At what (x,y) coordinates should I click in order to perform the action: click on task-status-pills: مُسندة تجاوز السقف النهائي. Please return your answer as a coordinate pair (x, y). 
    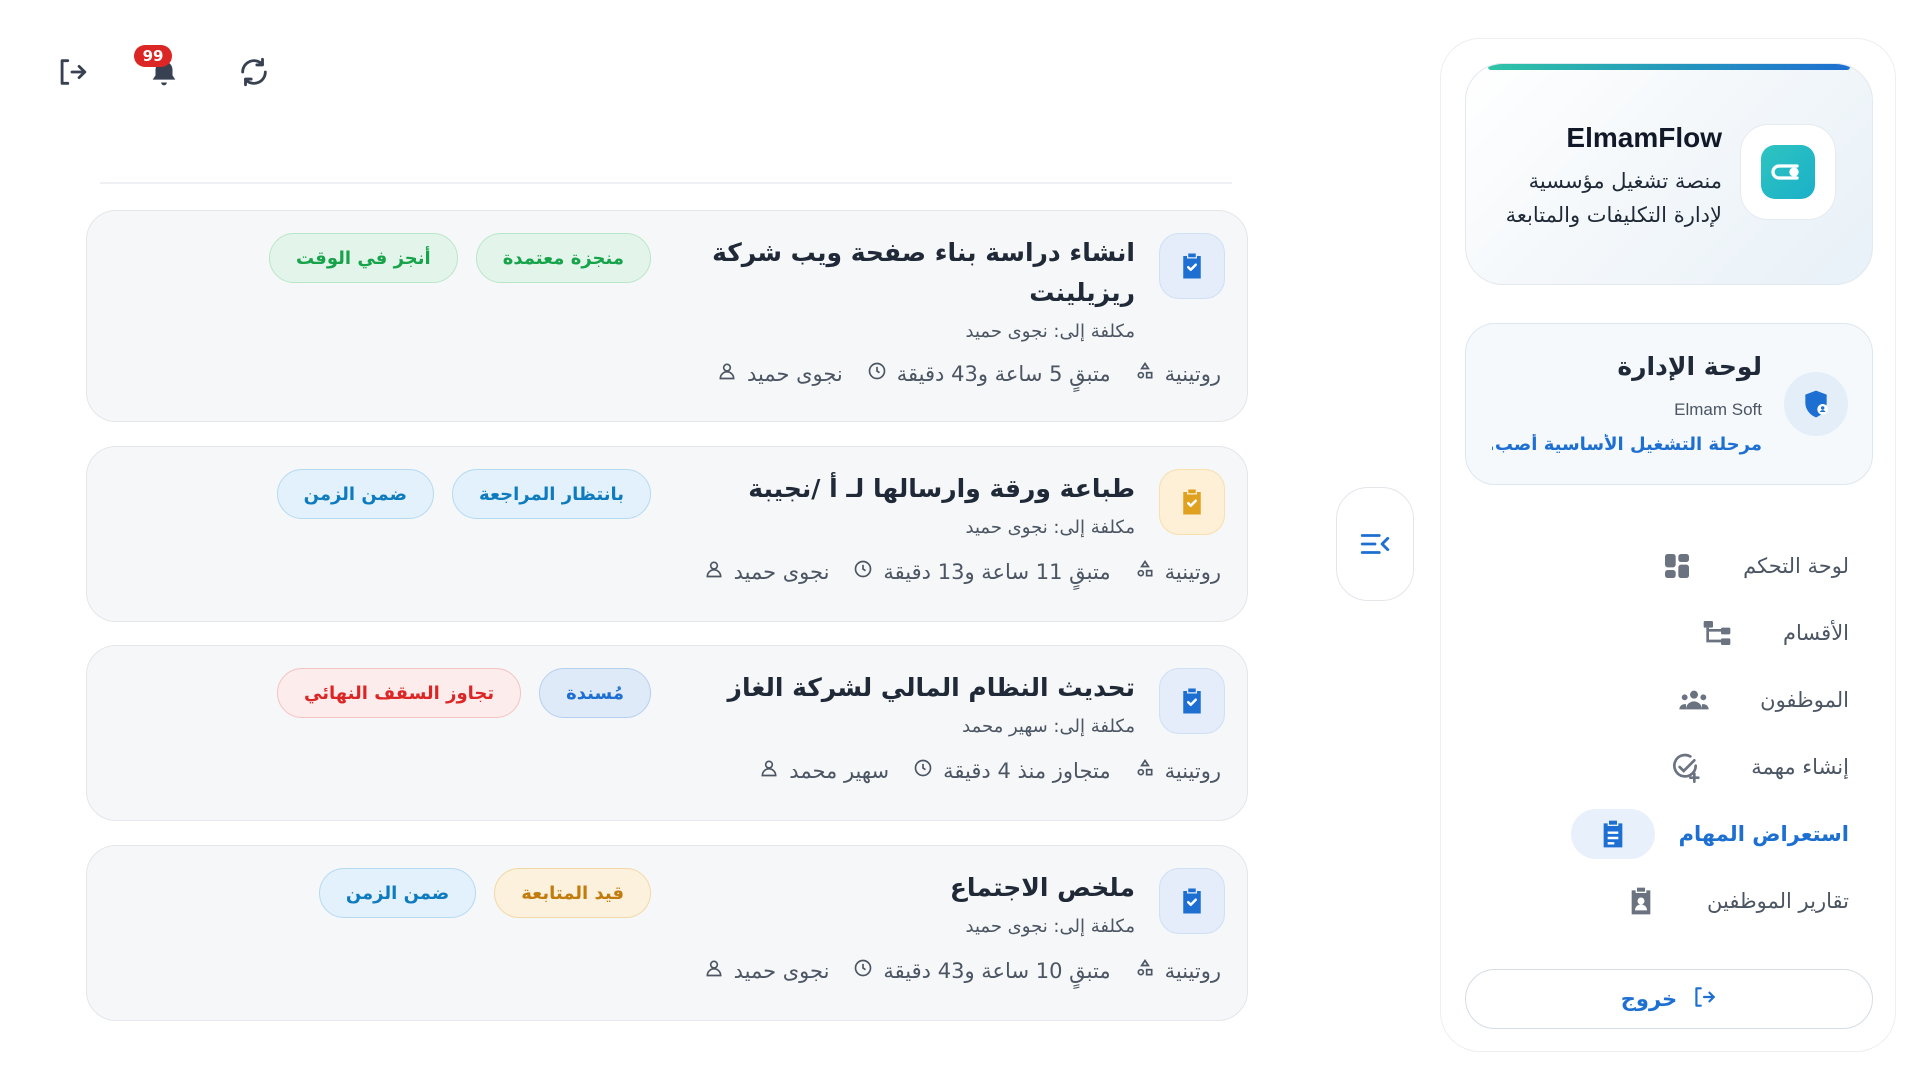
    Looking at the image, I should click on (464, 693).